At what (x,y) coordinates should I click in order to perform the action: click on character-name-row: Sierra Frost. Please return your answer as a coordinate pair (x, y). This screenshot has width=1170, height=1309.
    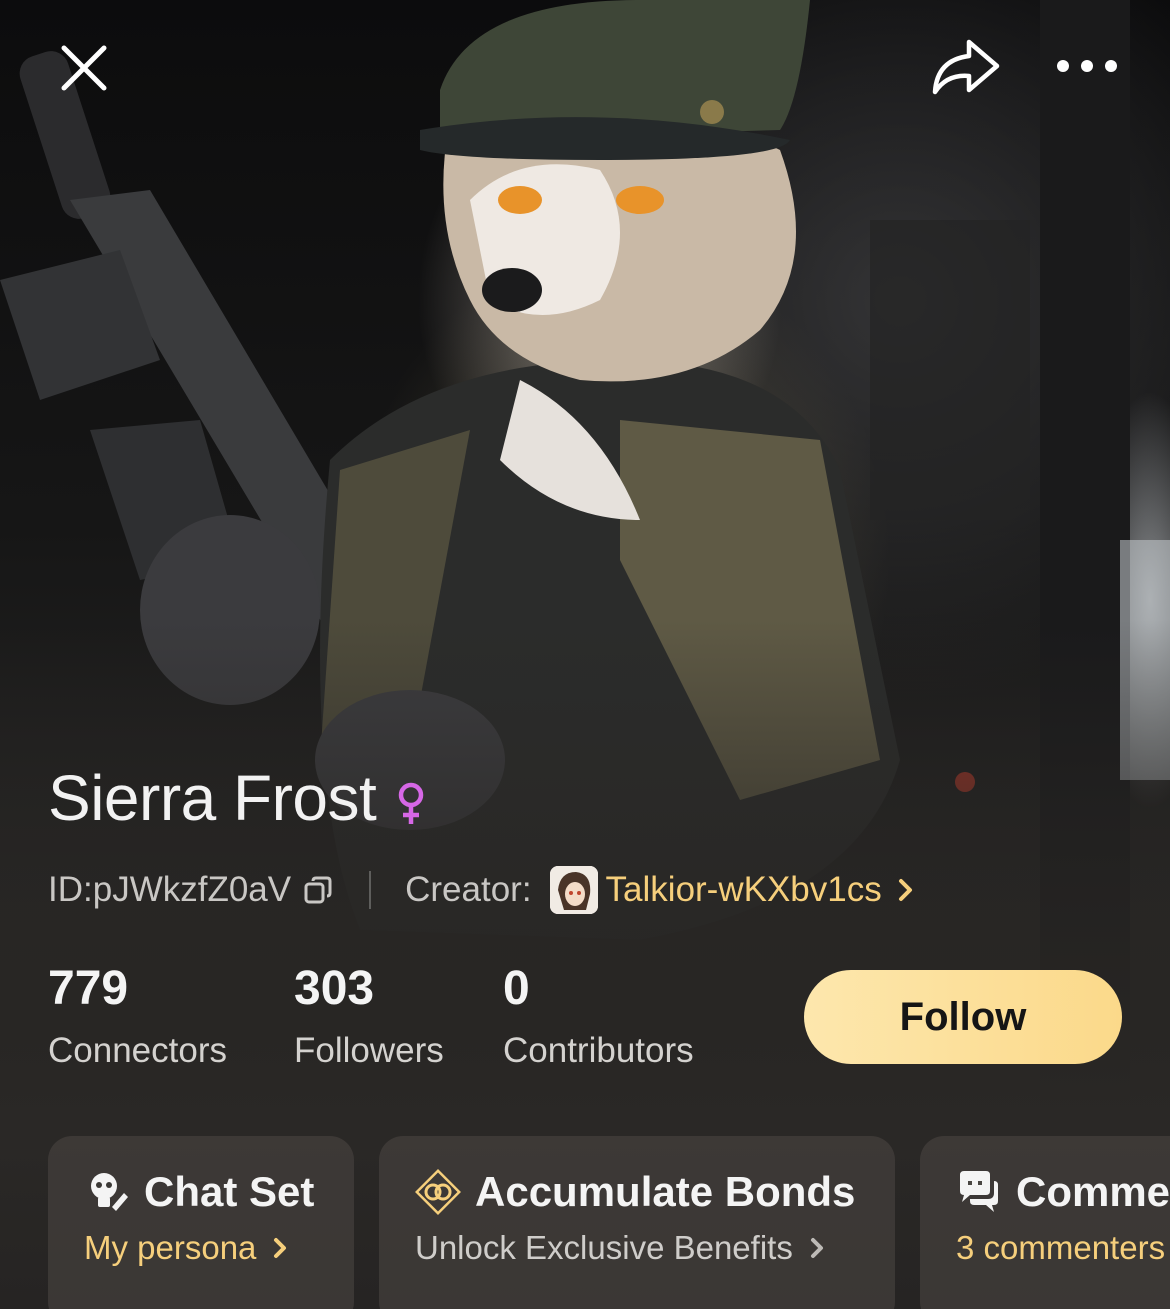
    Looking at the image, I should click on (237, 798).